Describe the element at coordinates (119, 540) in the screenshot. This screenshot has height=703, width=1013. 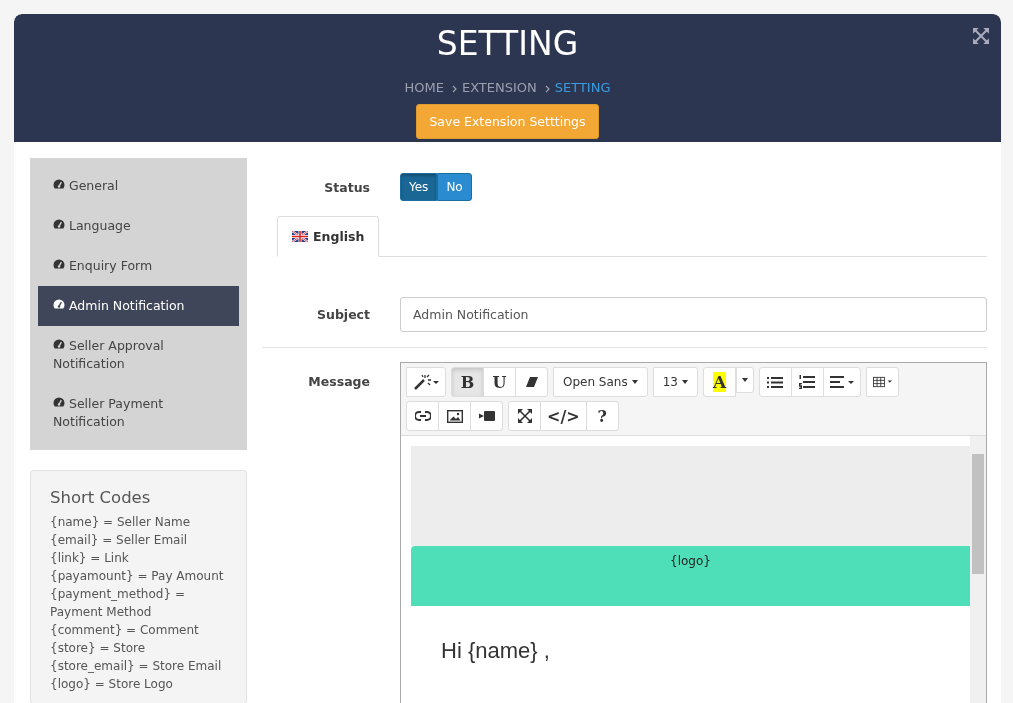
I see `short-code-text: {email} = Seller Email` at that location.